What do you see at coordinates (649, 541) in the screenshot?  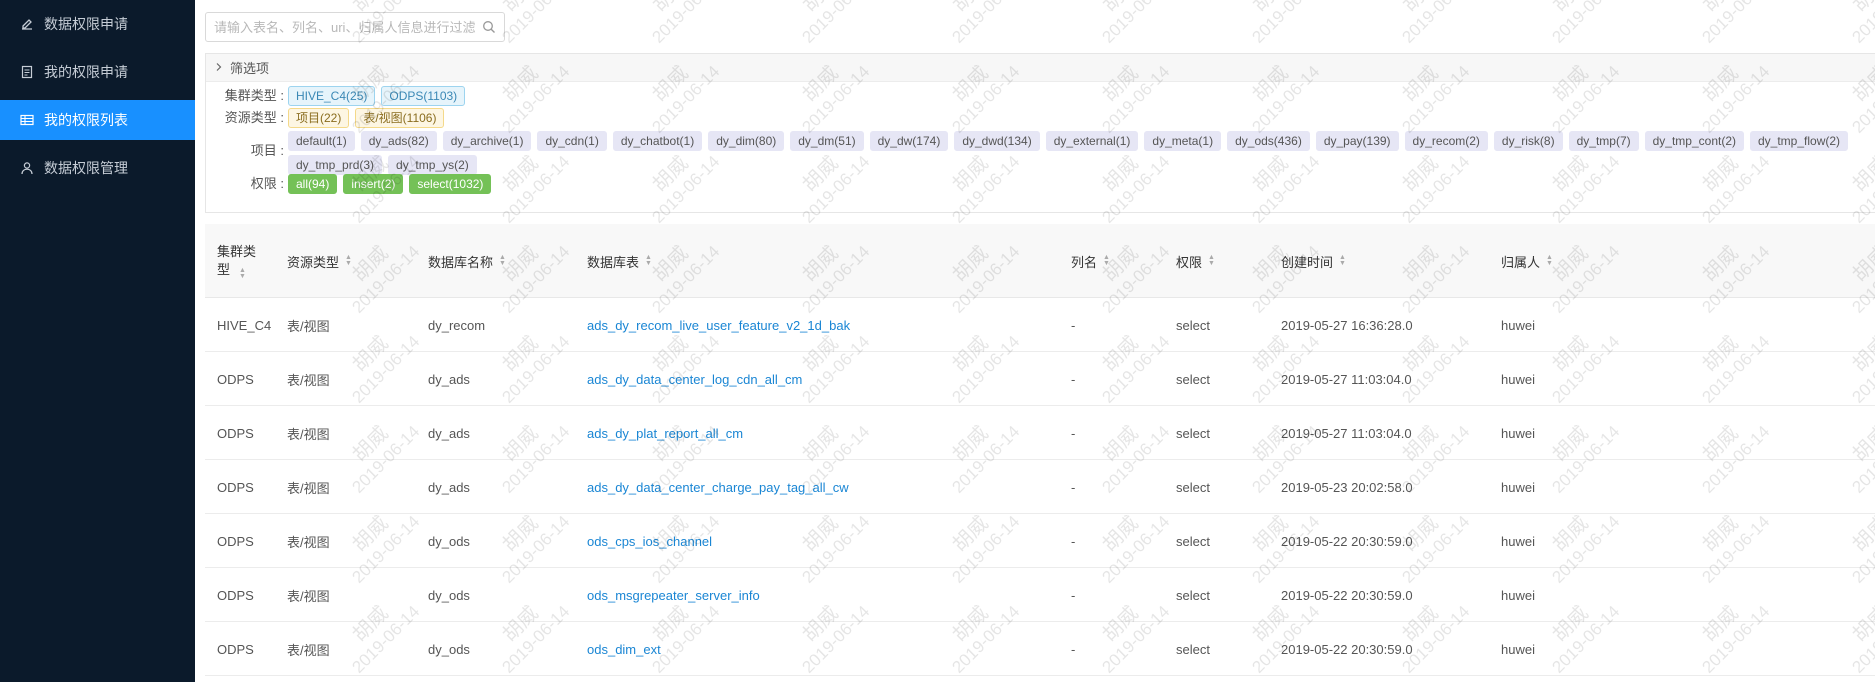 I see `table-link: ods_cps_ios_channel` at bounding box center [649, 541].